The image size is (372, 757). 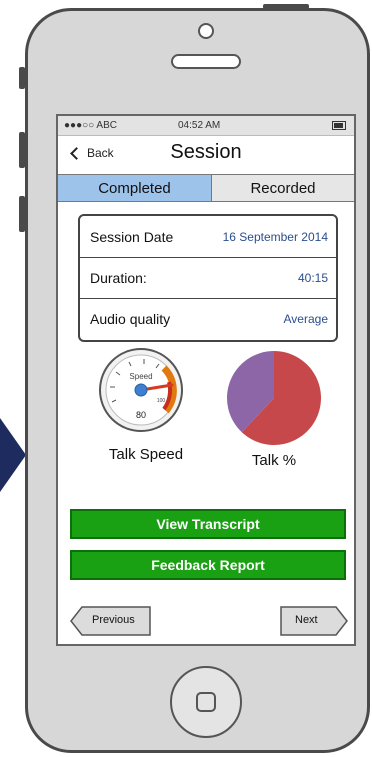 I want to click on home-button, so click(x=206, y=702).